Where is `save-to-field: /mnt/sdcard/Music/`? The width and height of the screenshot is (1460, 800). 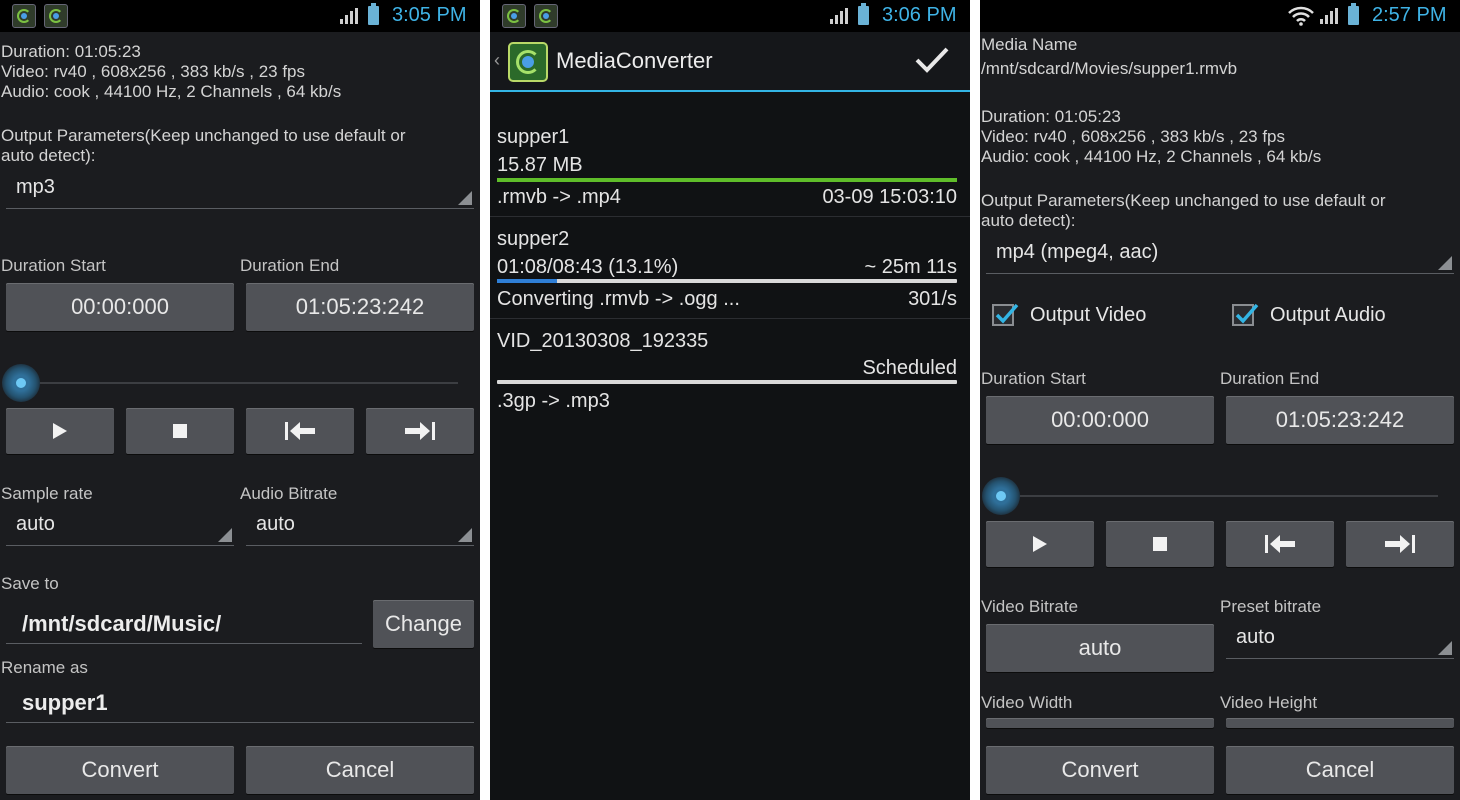 save-to-field: /mnt/sdcard/Music/ is located at coordinates (184, 623).